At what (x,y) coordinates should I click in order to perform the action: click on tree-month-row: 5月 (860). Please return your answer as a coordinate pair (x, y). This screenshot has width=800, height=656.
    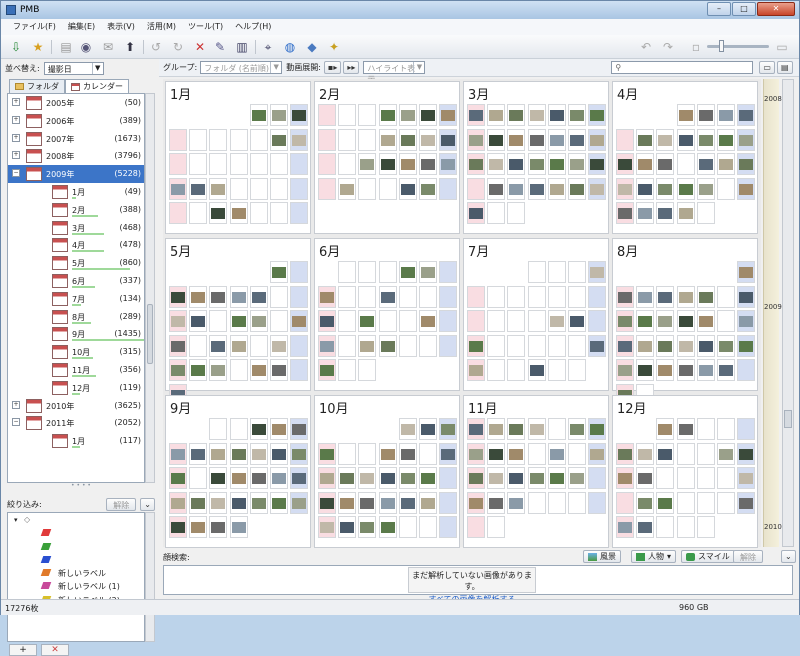
    Looking at the image, I should click on (76, 263).